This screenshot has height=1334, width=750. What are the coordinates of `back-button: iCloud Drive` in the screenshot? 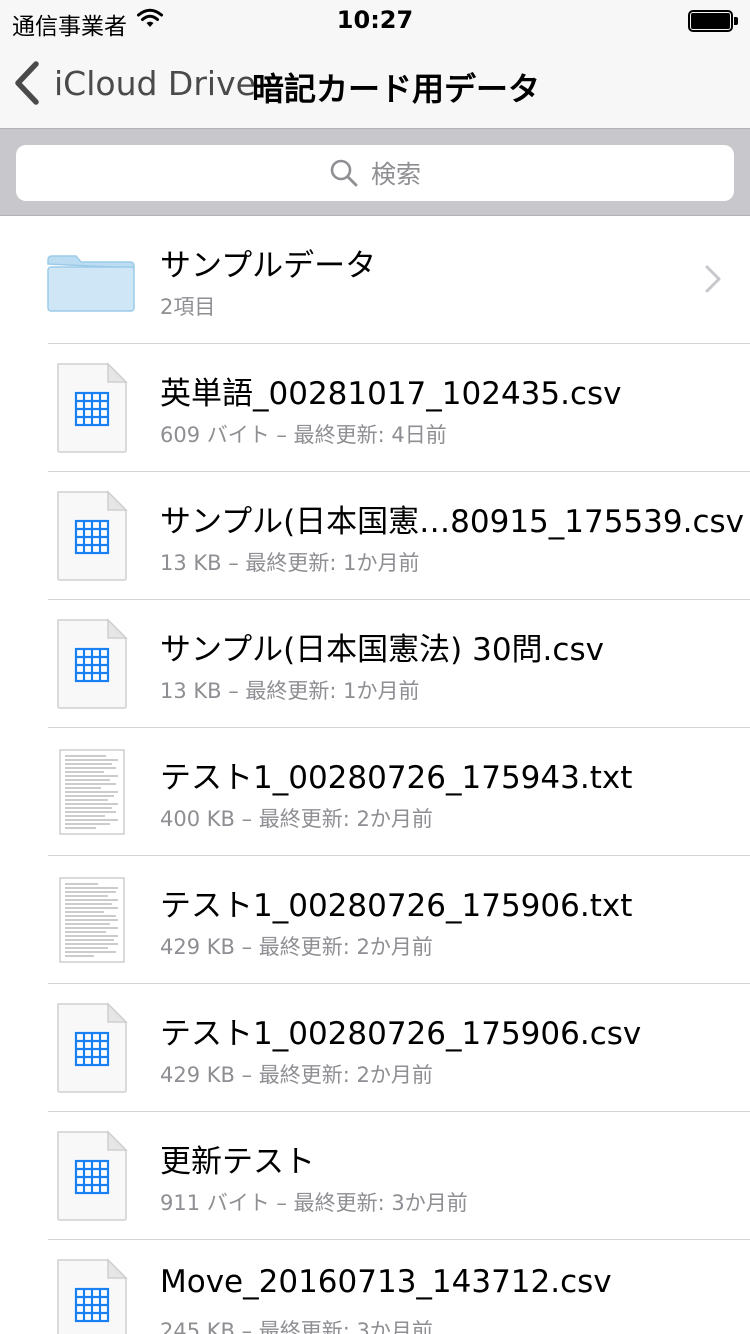 It's located at (134, 83).